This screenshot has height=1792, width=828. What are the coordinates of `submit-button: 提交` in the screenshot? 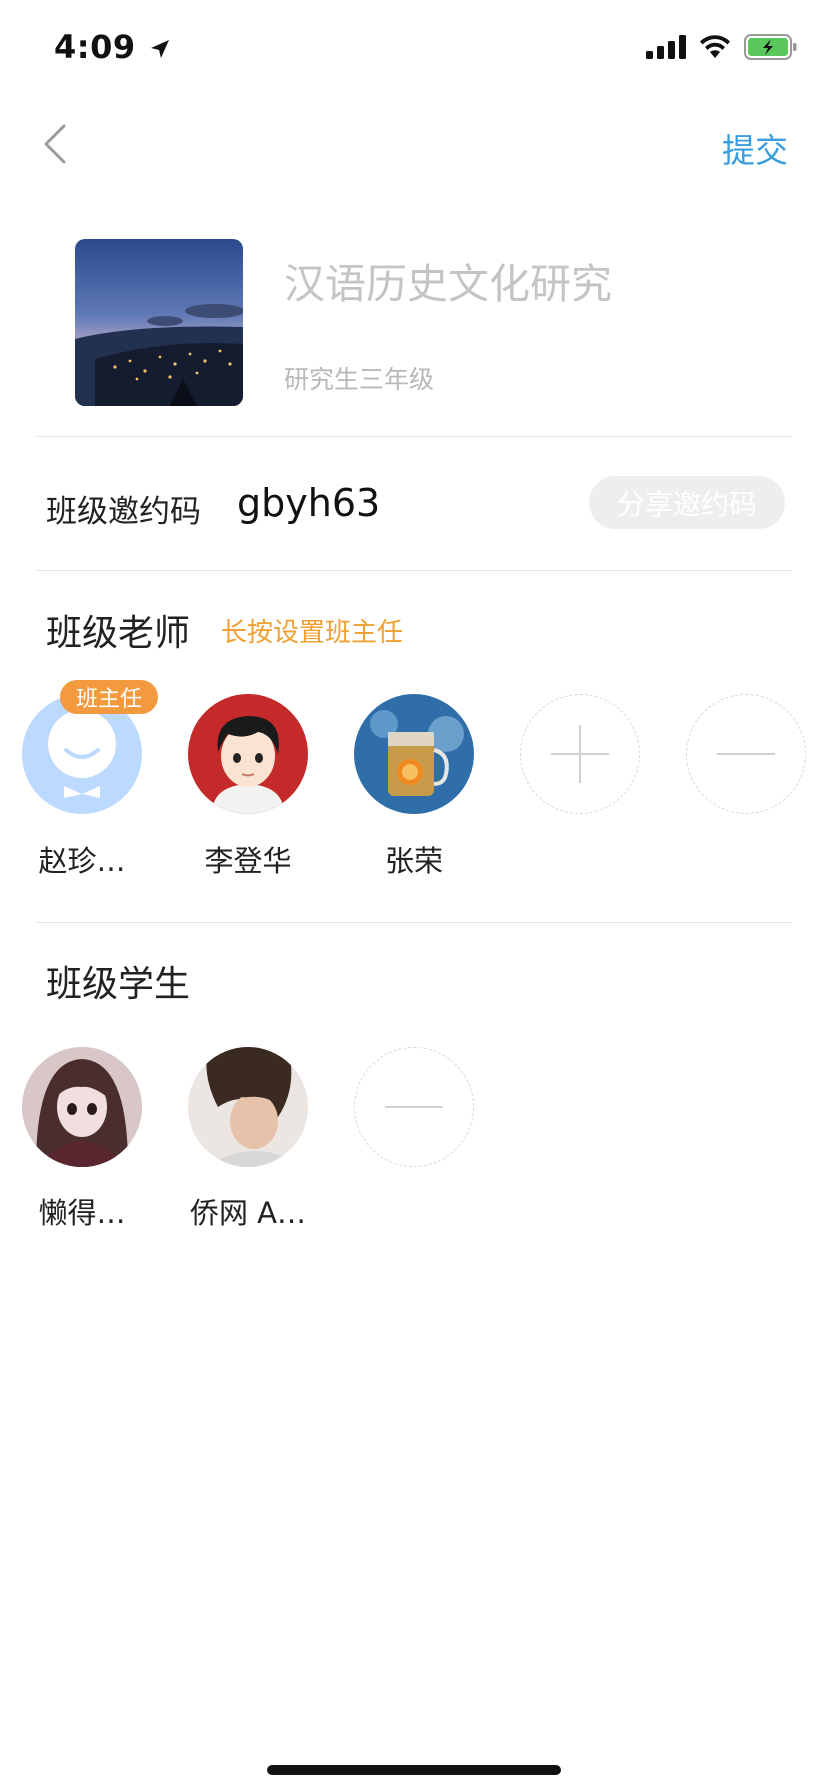 It's located at (755, 148).